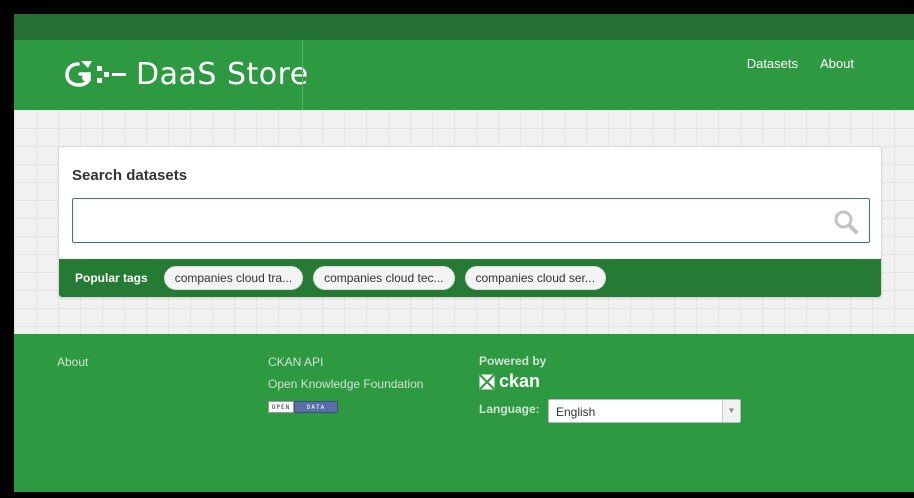  What do you see at coordinates (295, 362) in the screenshot?
I see `footer-ckan-api-link: CKAN API` at bounding box center [295, 362].